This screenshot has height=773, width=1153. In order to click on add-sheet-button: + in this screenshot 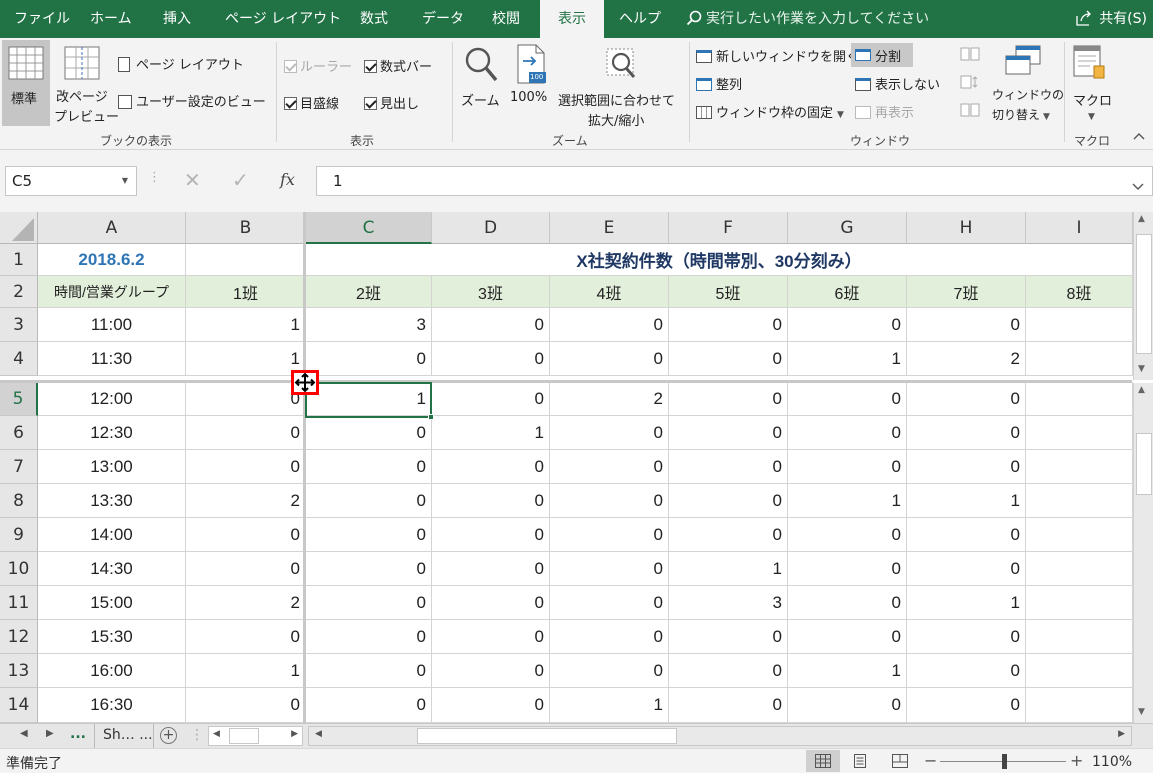, I will do `click(168, 735)`.